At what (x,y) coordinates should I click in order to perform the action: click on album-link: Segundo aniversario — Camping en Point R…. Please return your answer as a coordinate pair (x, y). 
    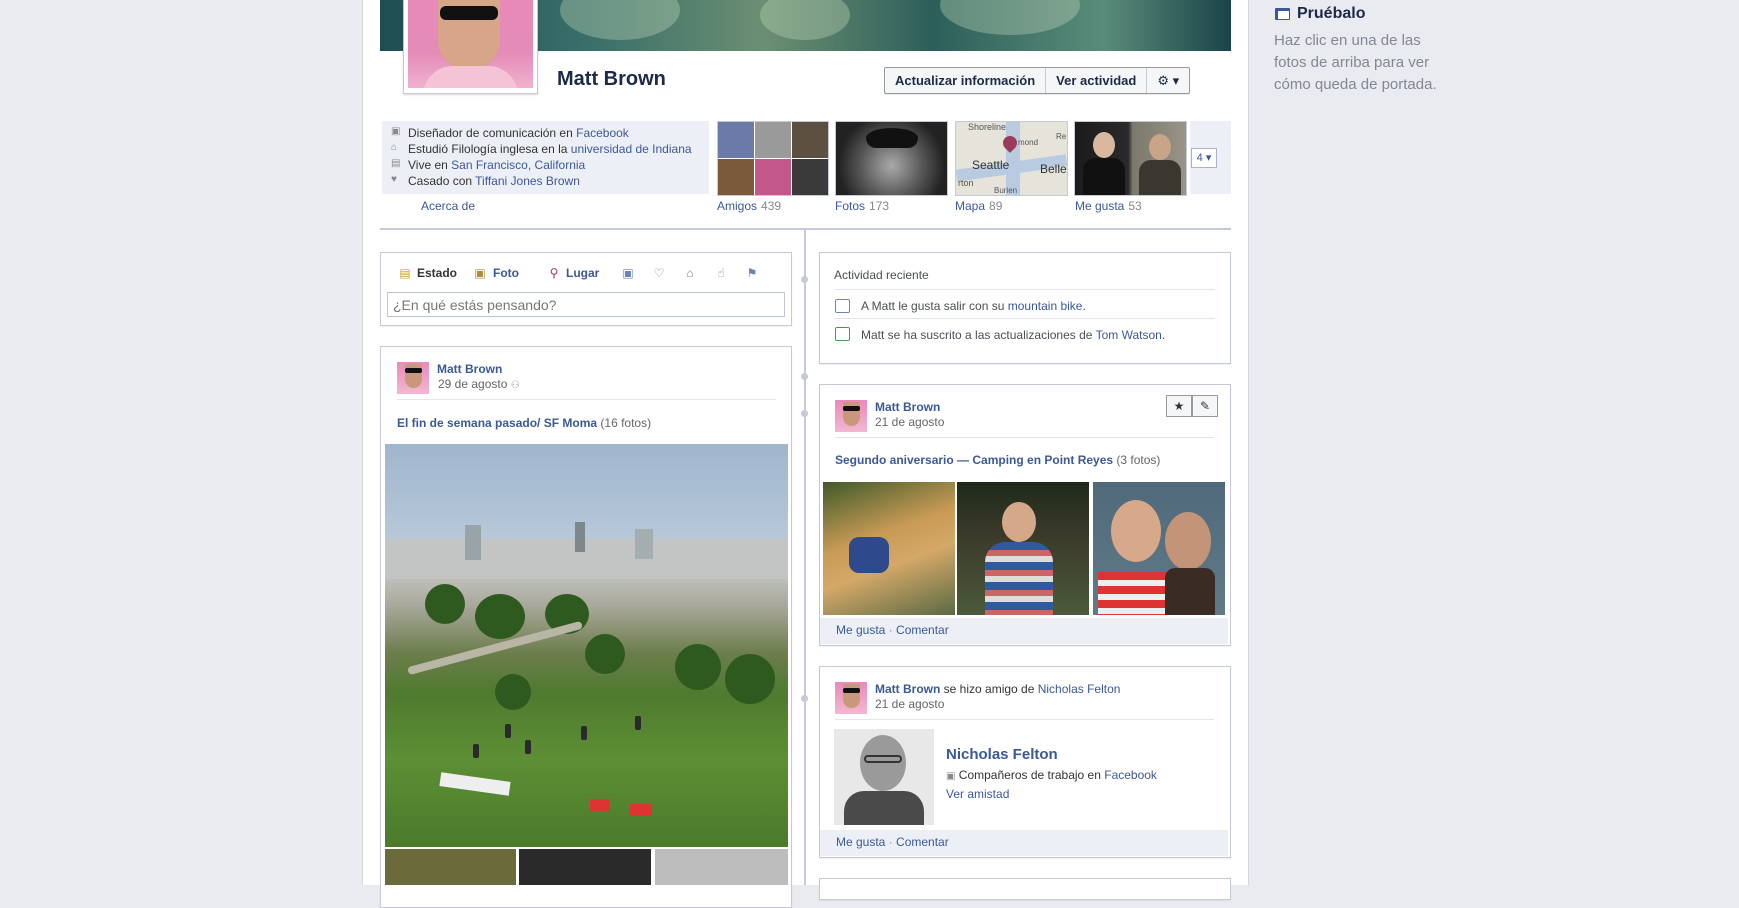
    Looking at the image, I should click on (974, 460).